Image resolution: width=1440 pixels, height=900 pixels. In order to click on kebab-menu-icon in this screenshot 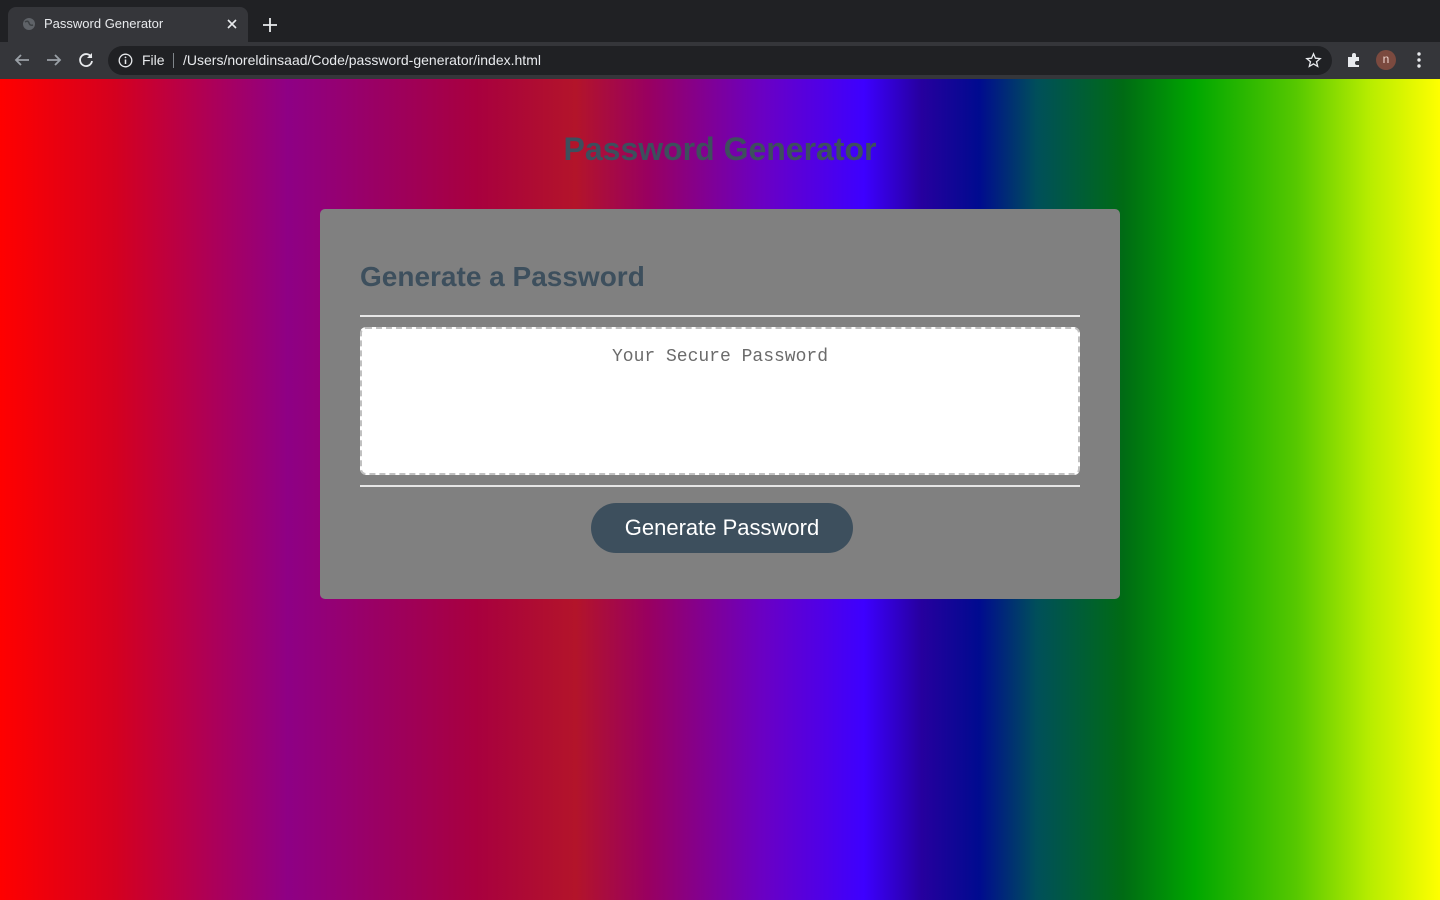, I will do `click(1419, 60)`.